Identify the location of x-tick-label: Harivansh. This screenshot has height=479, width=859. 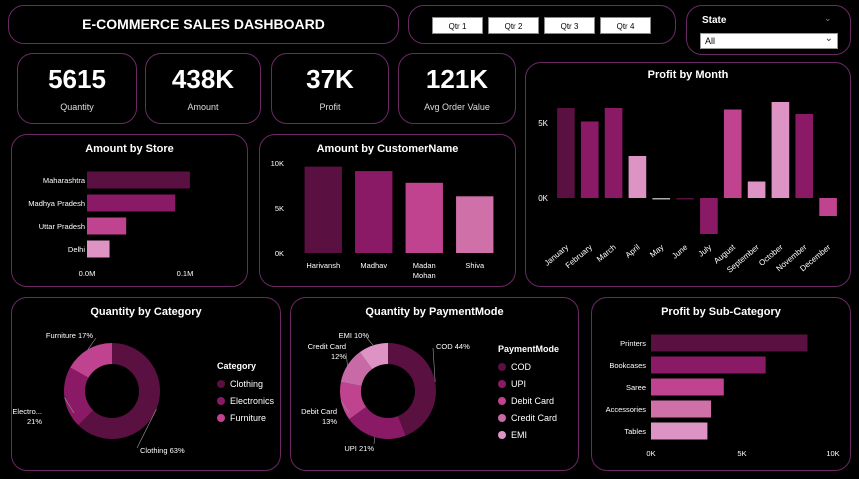
(323, 265).